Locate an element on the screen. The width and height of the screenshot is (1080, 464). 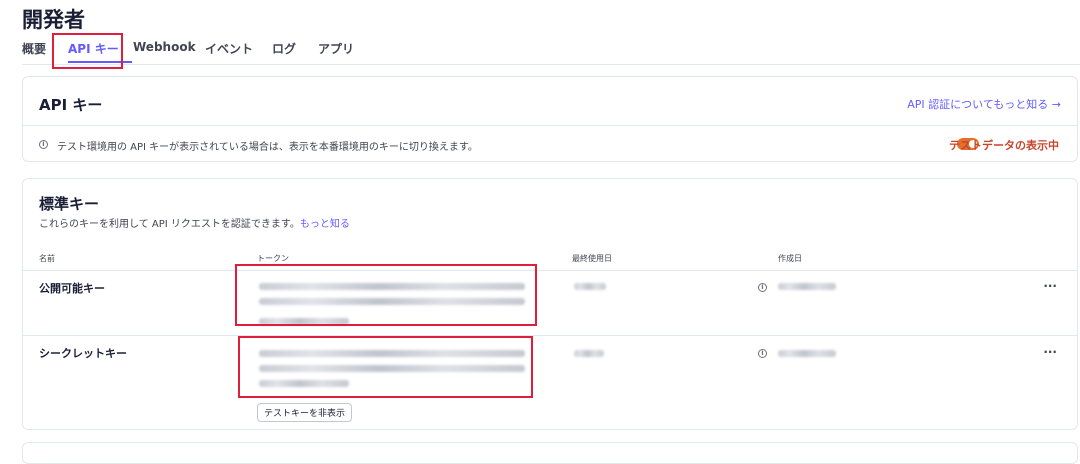
learn-more-link: もっと知る is located at coordinates (325, 224).